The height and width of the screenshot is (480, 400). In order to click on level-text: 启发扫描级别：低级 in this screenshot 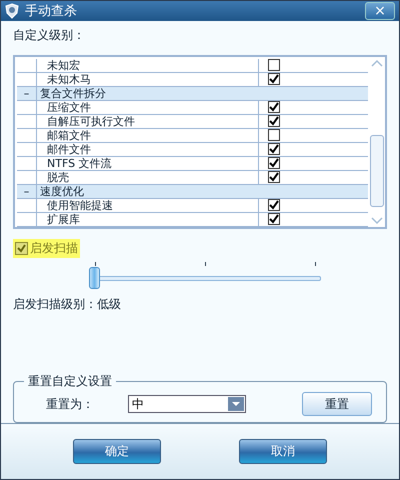, I will do `click(67, 305)`.